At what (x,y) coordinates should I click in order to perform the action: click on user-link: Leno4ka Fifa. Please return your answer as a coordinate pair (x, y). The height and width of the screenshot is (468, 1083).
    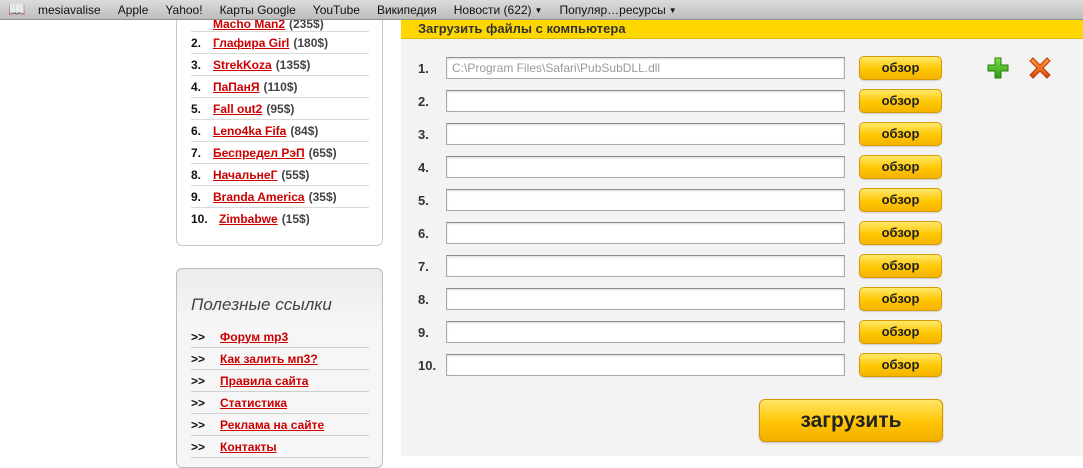
    Looking at the image, I should click on (249, 131).